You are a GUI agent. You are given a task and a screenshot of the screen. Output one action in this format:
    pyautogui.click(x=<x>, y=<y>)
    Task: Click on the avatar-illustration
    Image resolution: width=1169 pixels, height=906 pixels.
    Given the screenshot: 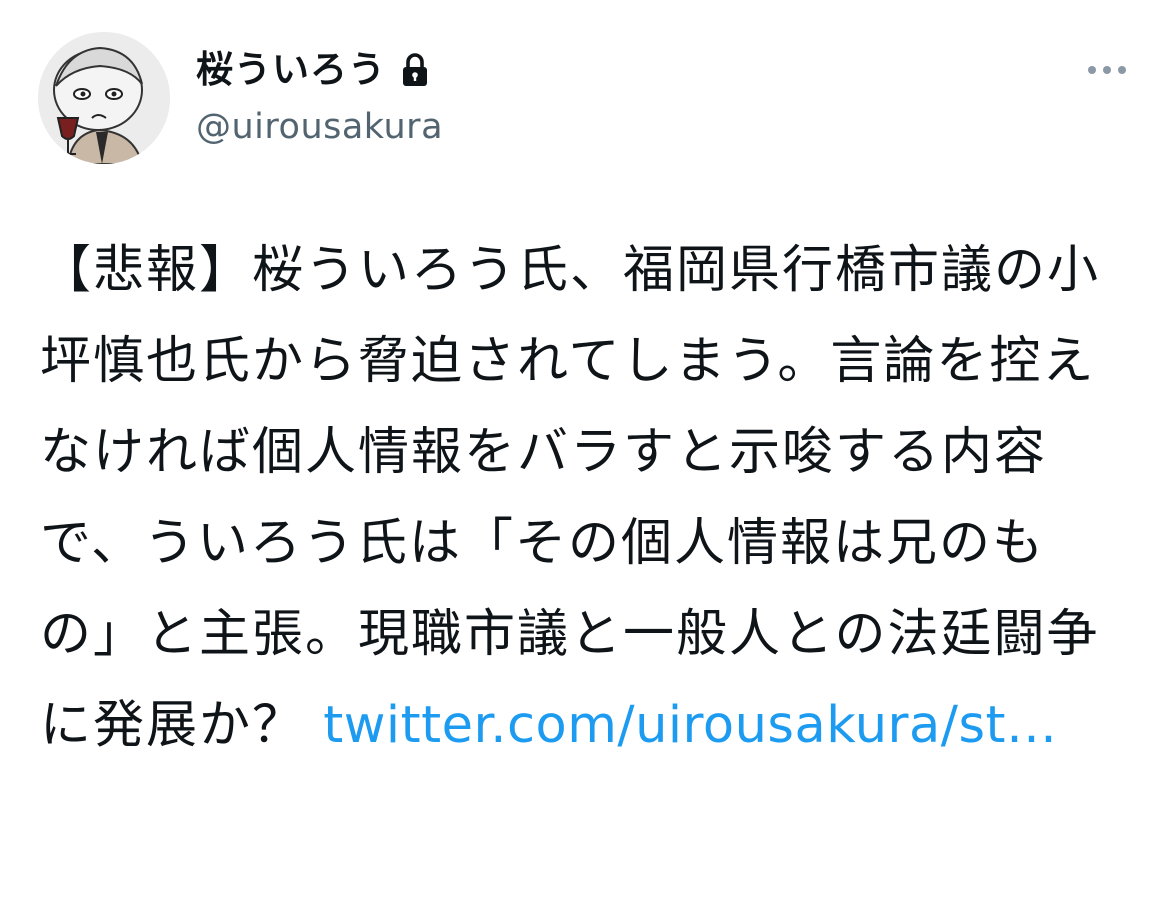 What is the action you would take?
    pyautogui.click(x=104, y=98)
    